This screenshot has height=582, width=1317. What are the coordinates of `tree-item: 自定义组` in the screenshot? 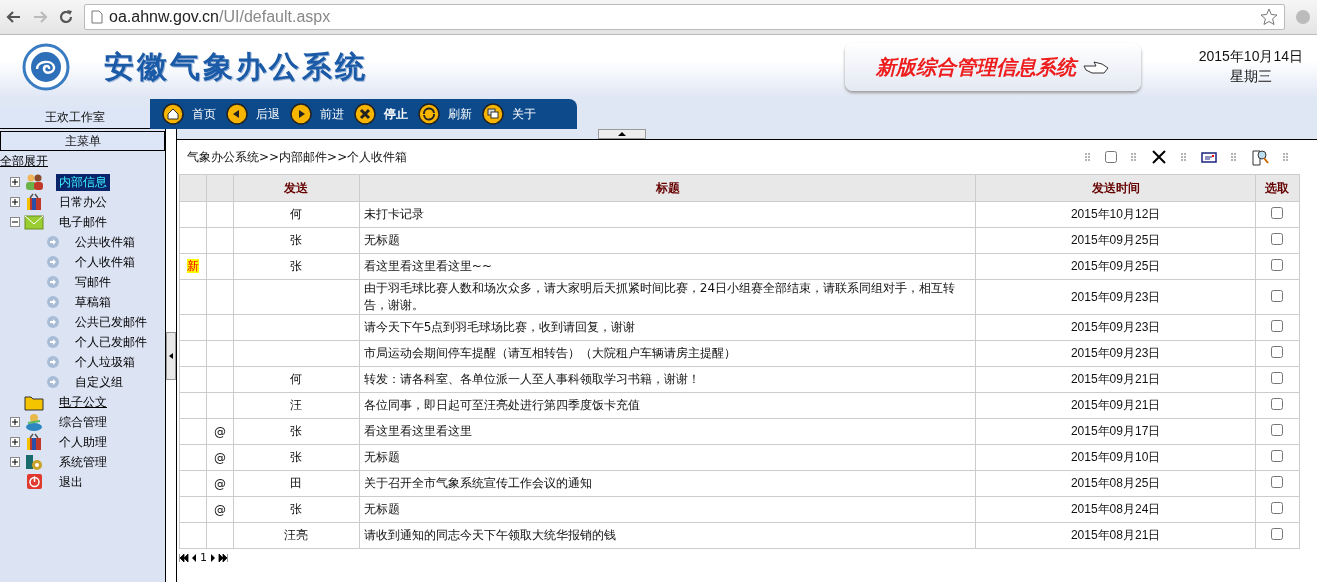 It's located at (99, 382).